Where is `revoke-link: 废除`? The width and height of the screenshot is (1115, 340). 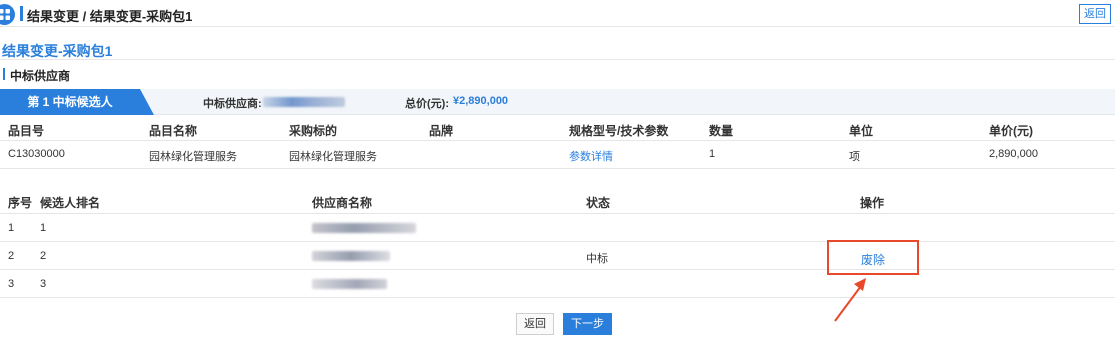 revoke-link: 废除 is located at coordinates (873, 259).